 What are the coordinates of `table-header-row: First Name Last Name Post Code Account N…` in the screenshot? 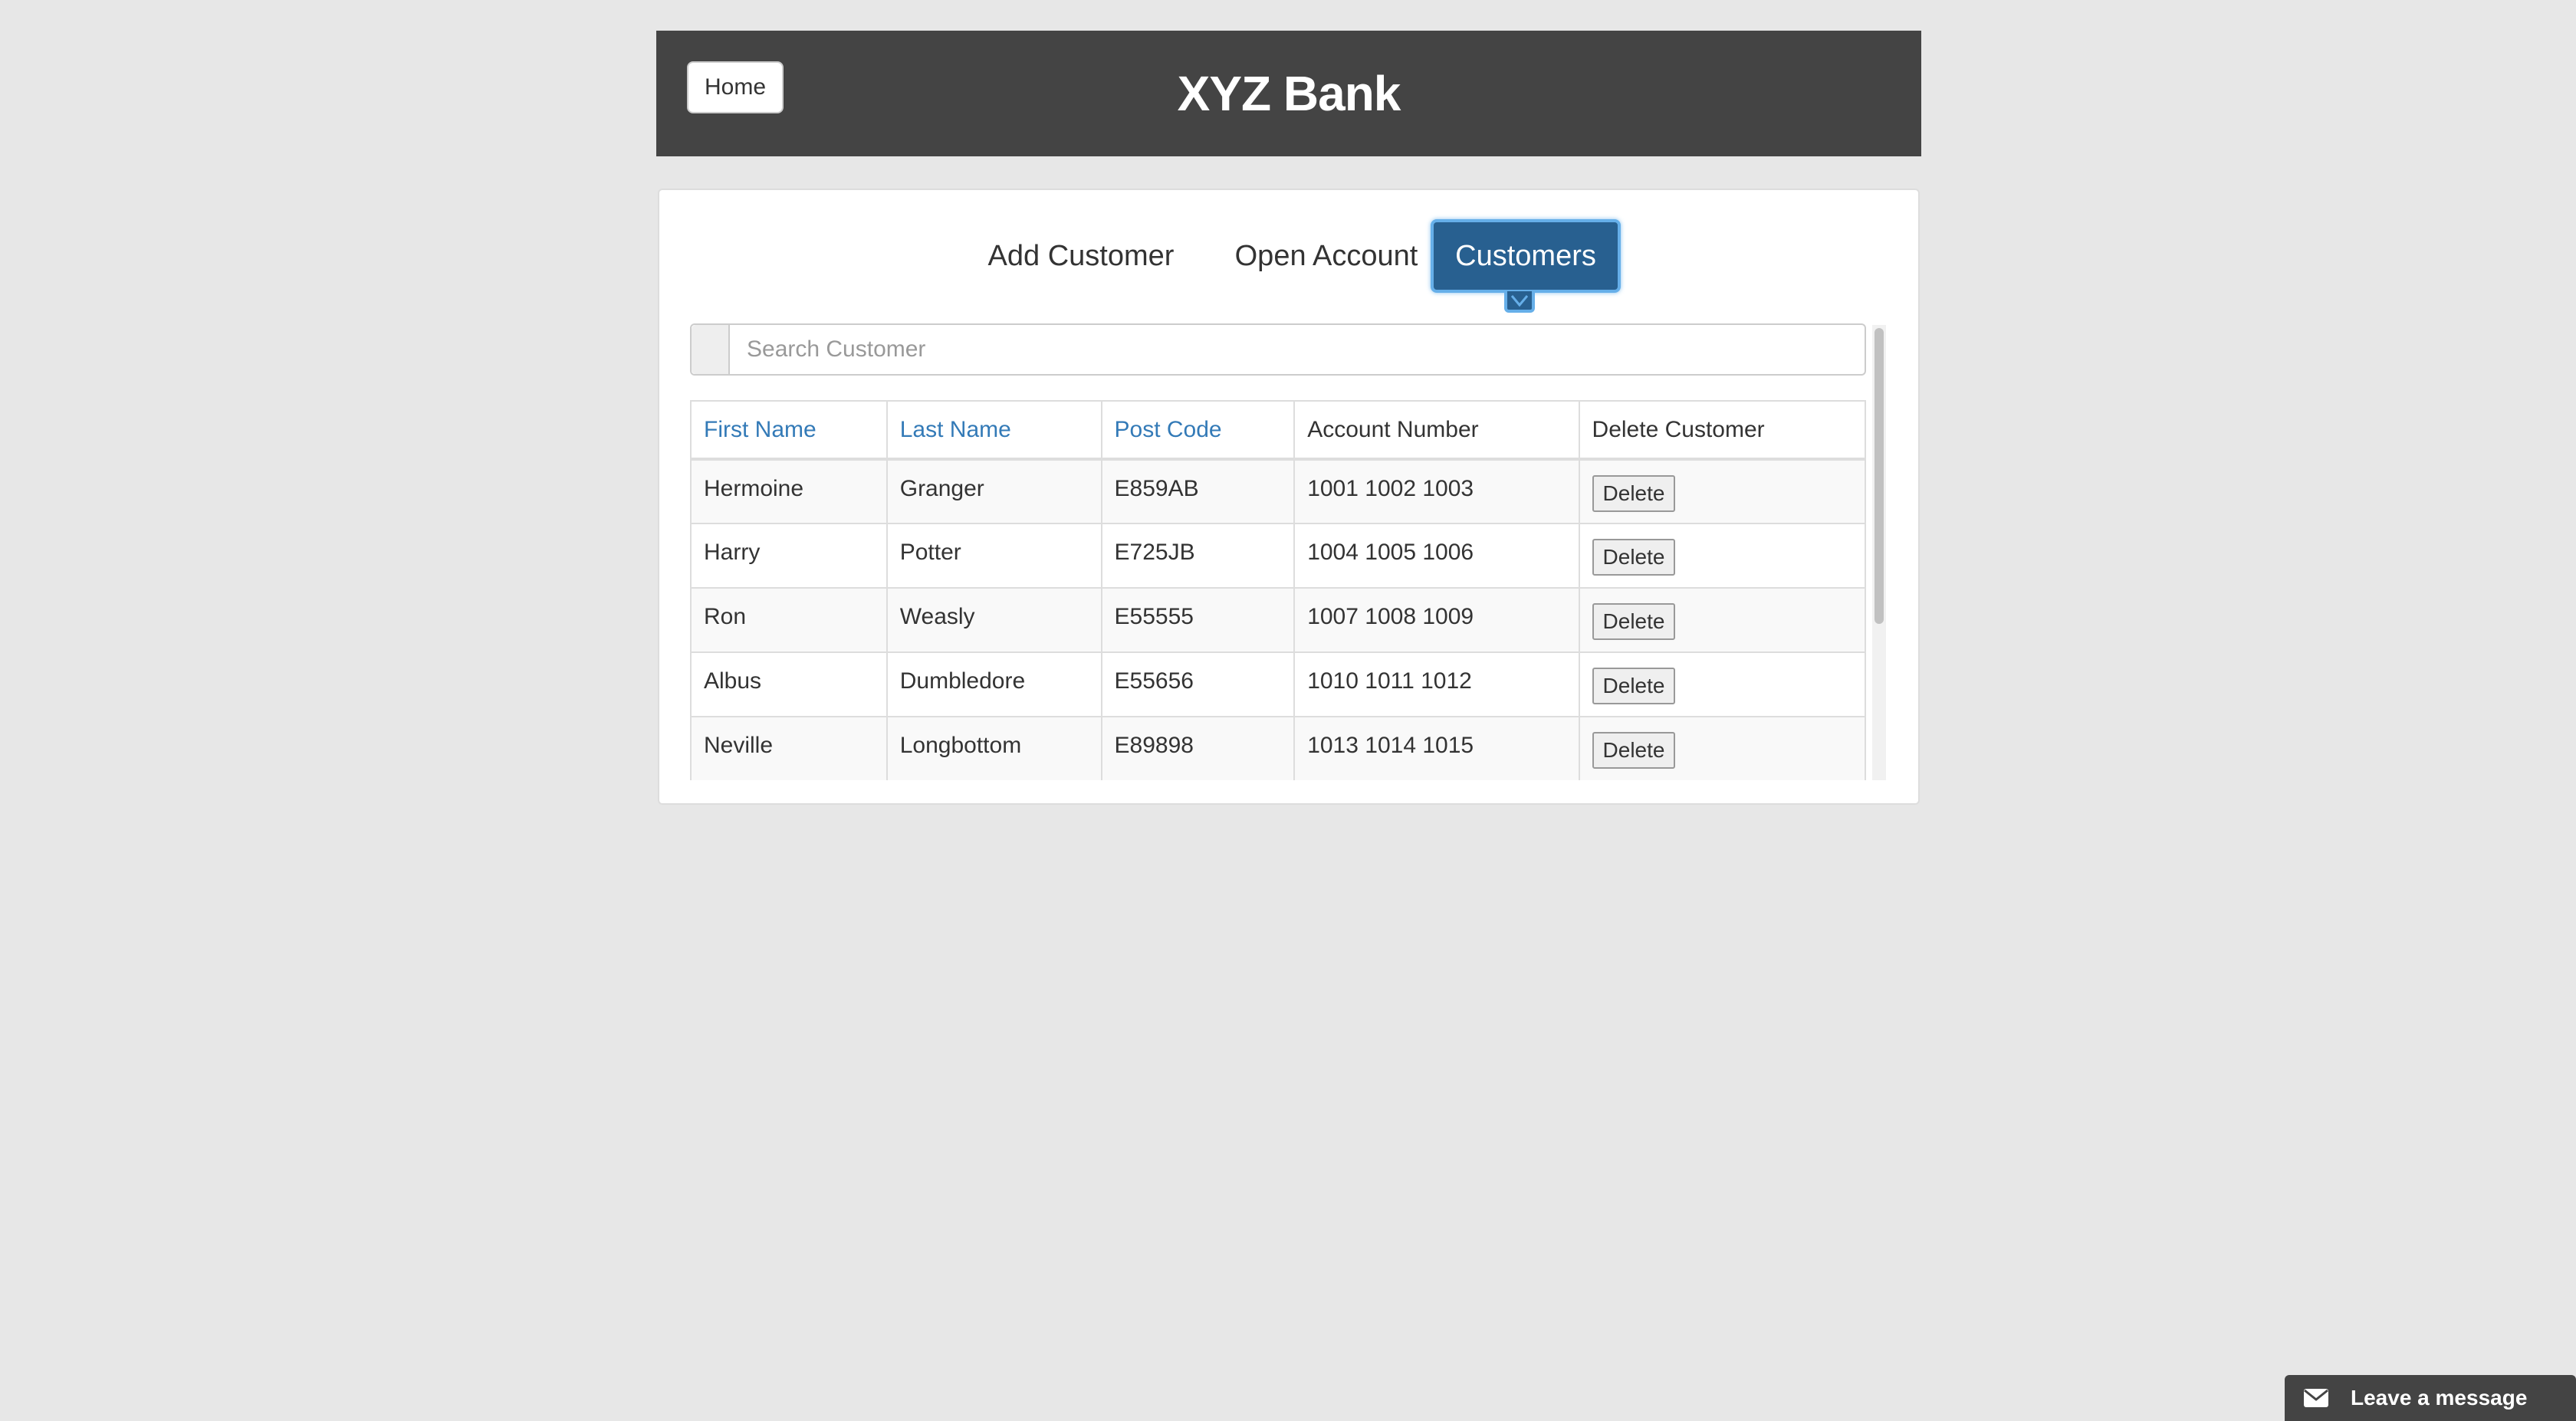 It's located at (1279, 431).